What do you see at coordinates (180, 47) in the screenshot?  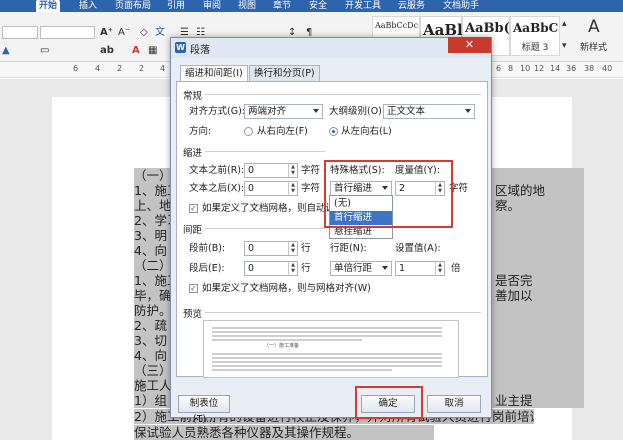 I see `wps-logo-icon: W` at bounding box center [180, 47].